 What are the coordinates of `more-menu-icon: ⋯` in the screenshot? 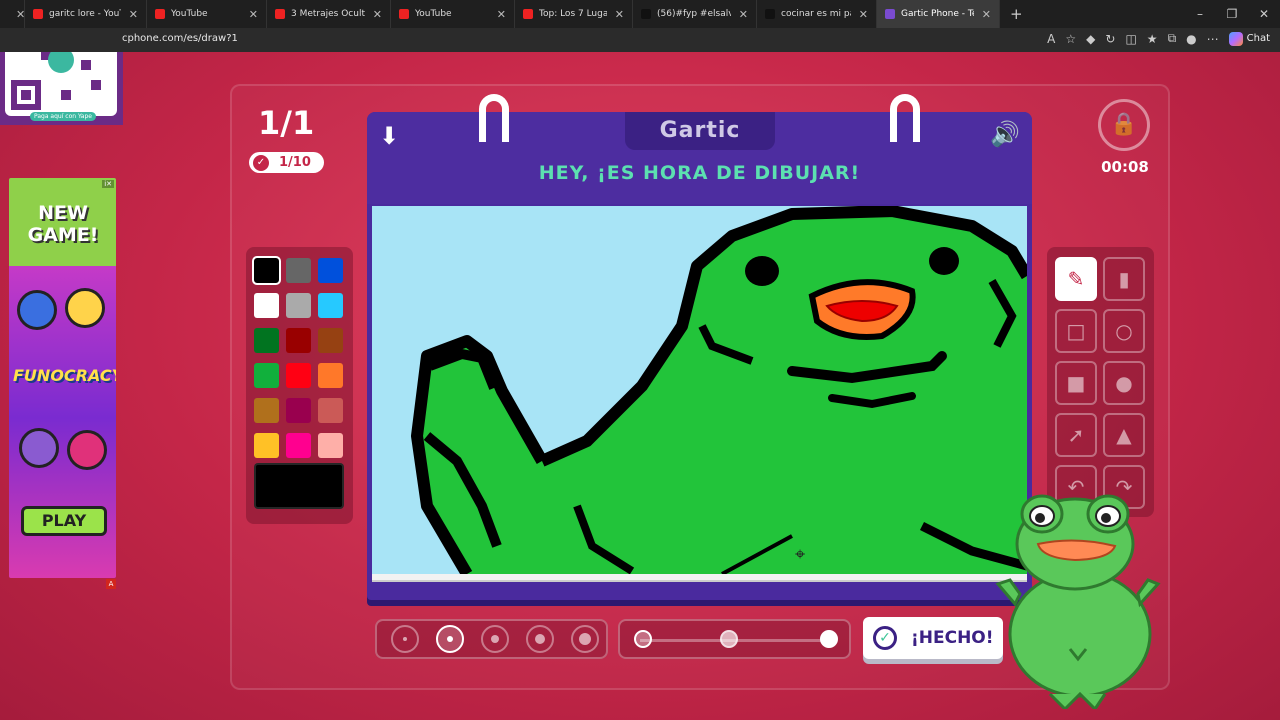 It's located at (1213, 39).